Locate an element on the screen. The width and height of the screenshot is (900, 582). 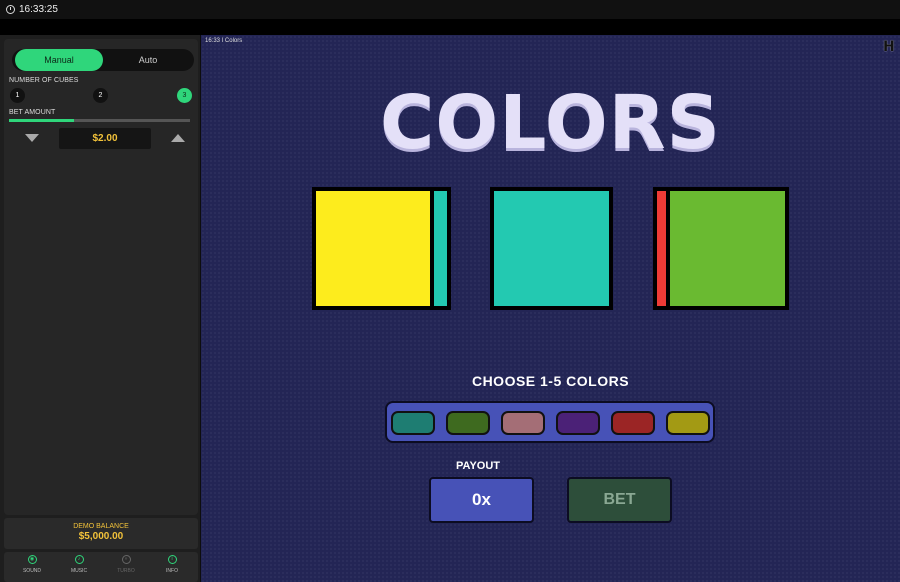
turbo-icon: » is located at coordinates (126, 559).